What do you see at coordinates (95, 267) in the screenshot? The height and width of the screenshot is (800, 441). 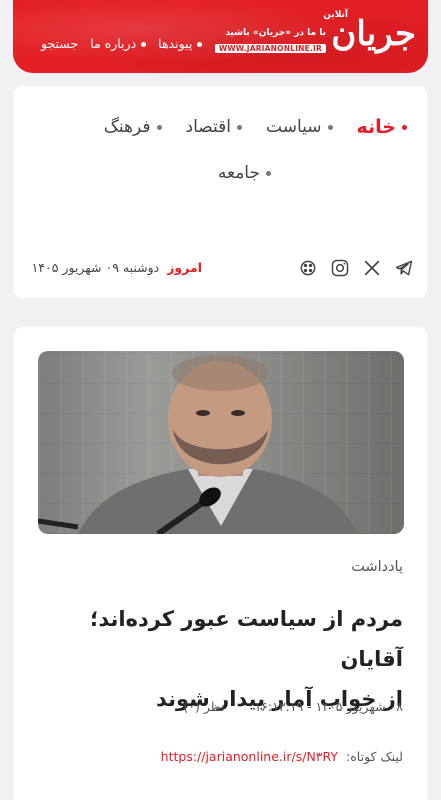 I see `date-text: دوشنبه ۰۹ شهریور ۱۴۰۵` at bounding box center [95, 267].